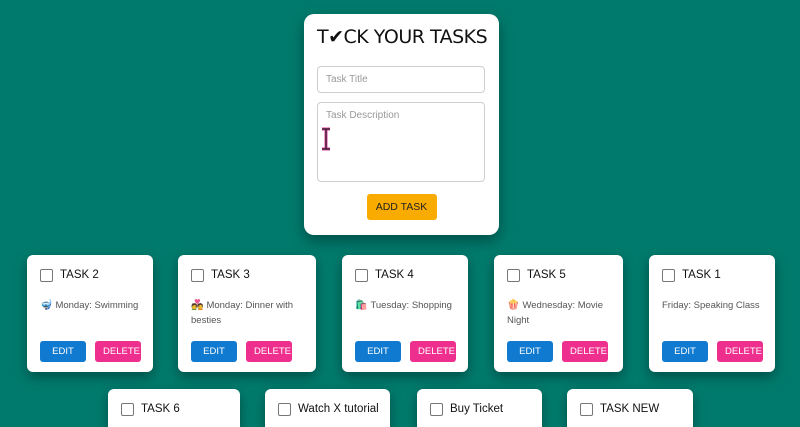  I want to click on add-task-form: T✔CK YOUR TASKS ADD TASK, so click(401, 124).